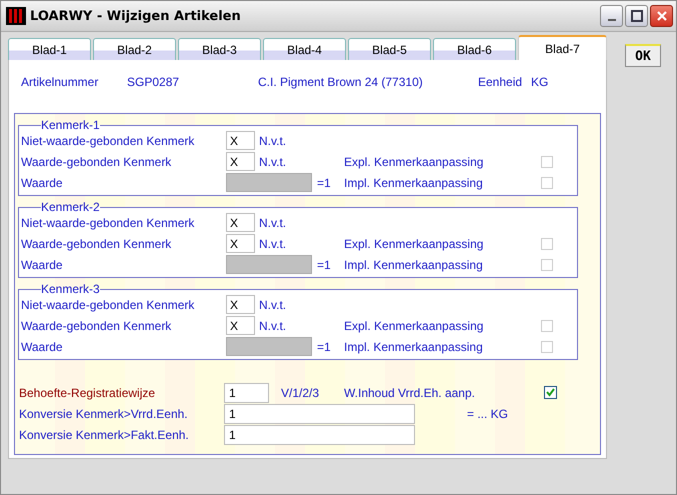  Describe the element at coordinates (410, 393) in the screenshot. I see `checkbox-label: W.Inhoud Vrrd.Eh. aanp.` at that location.